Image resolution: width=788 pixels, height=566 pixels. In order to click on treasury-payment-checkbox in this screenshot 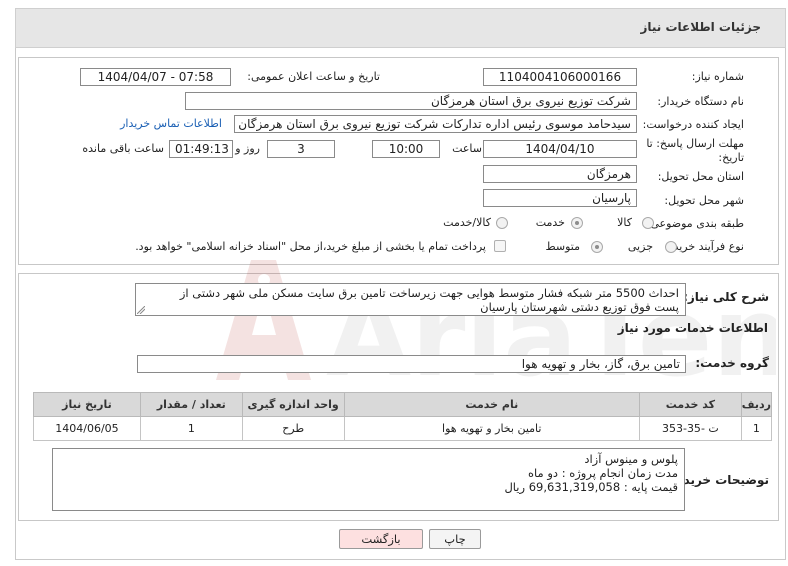, I will do `click(500, 246)`.